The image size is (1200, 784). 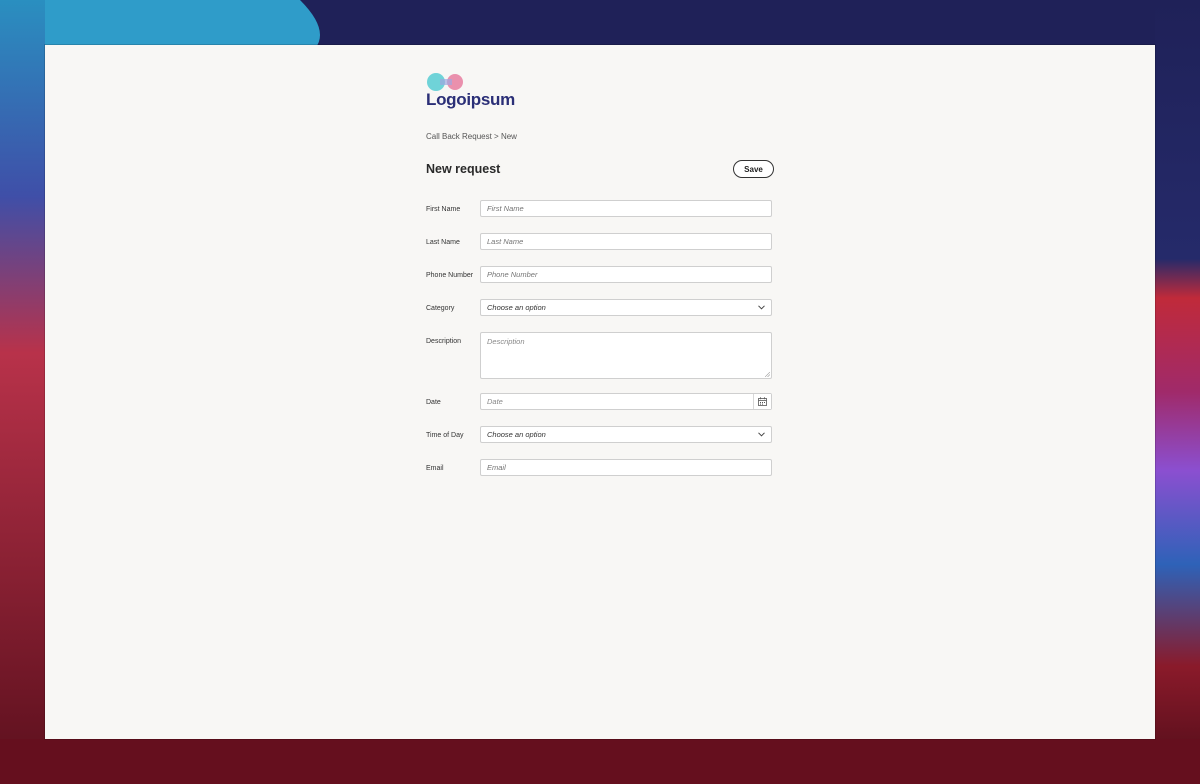 What do you see at coordinates (753, 169) in the screenshot?
I see `save-button: Save` at bounding box center [753, 169].